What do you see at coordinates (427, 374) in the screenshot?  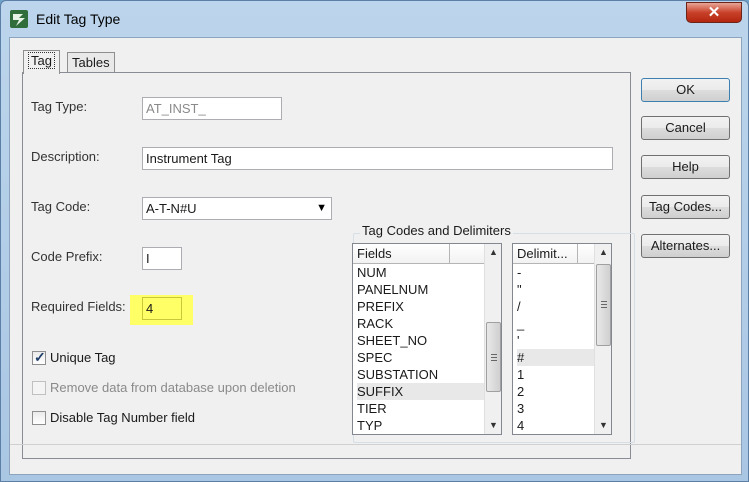 I see `fields-list-item: SUBSTATION` at bounding box center [427, 374].